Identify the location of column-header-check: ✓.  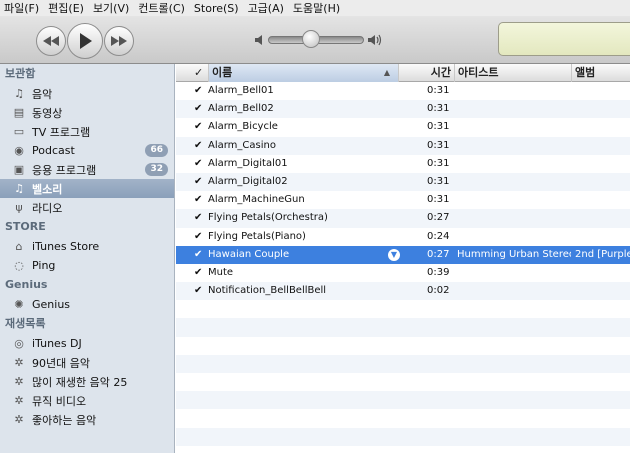
(201, 73).